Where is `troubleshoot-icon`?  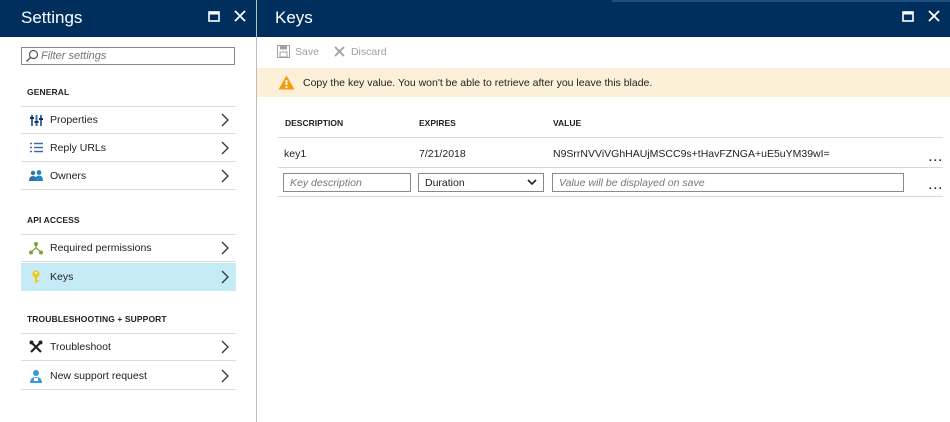 troubleshoot-icon is located at coordinates (36, 347).